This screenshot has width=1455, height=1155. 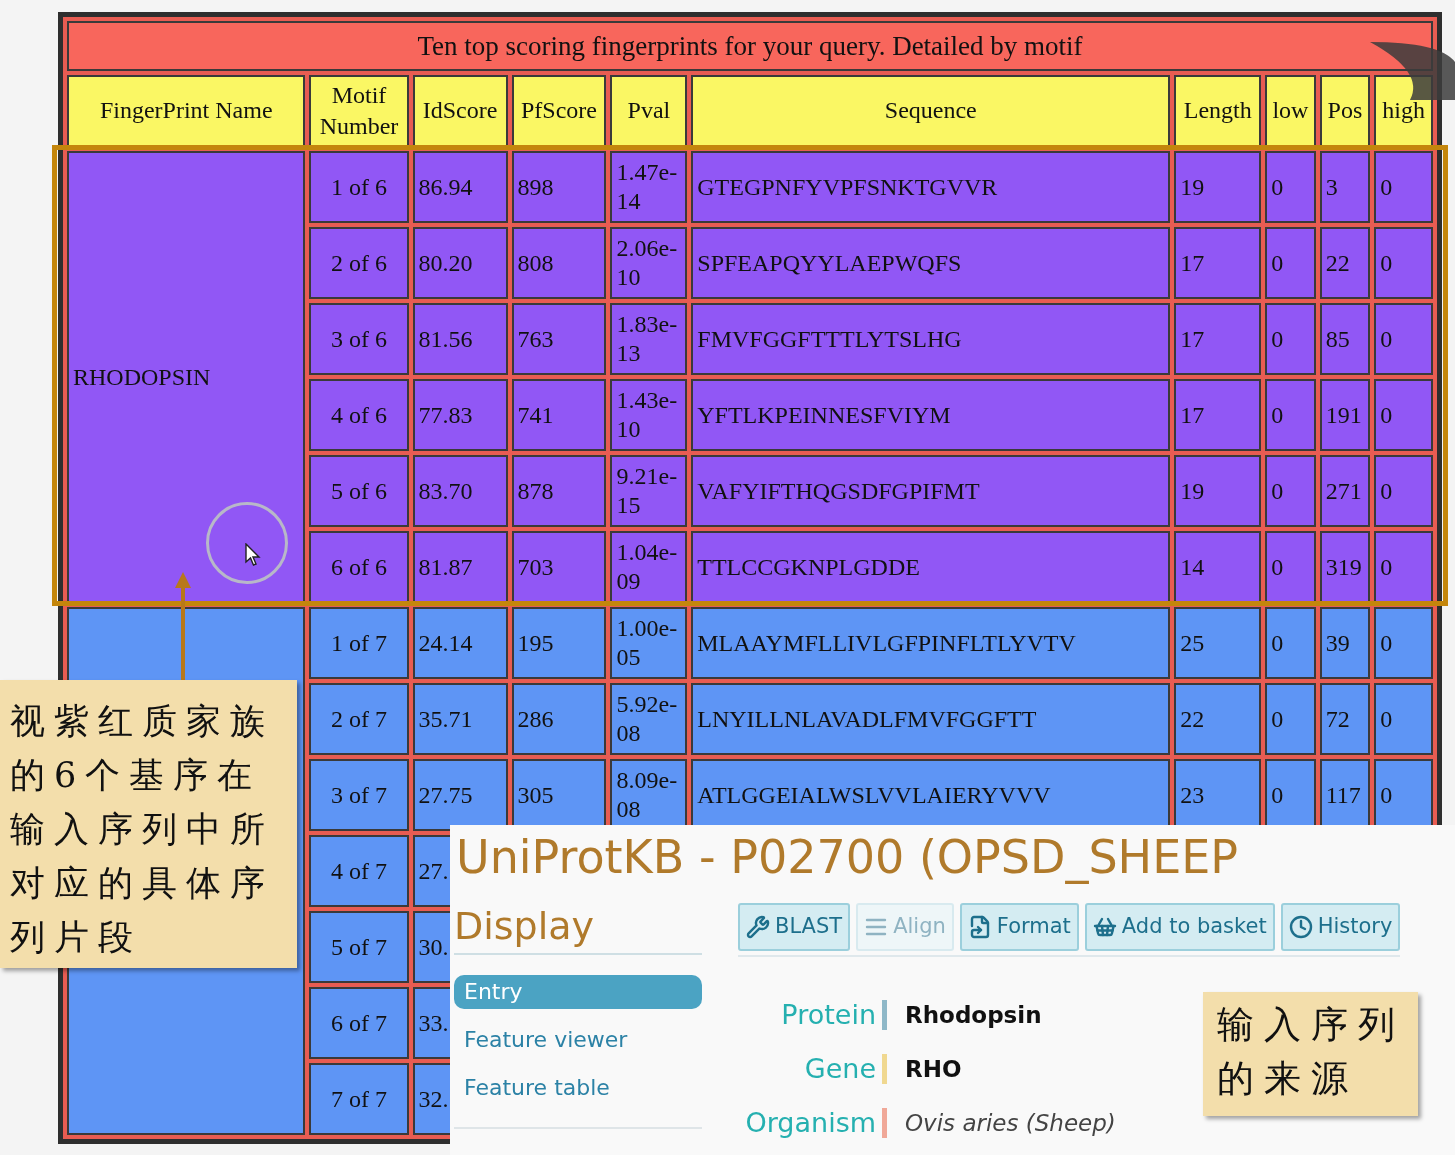 I want to click on table-cell: 85, so click(x=1345, y=339).